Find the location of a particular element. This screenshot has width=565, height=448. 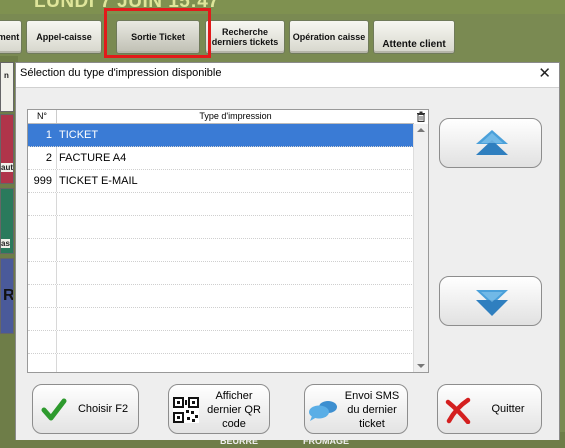

row-number: 999 is located at coordinates (42, 181).